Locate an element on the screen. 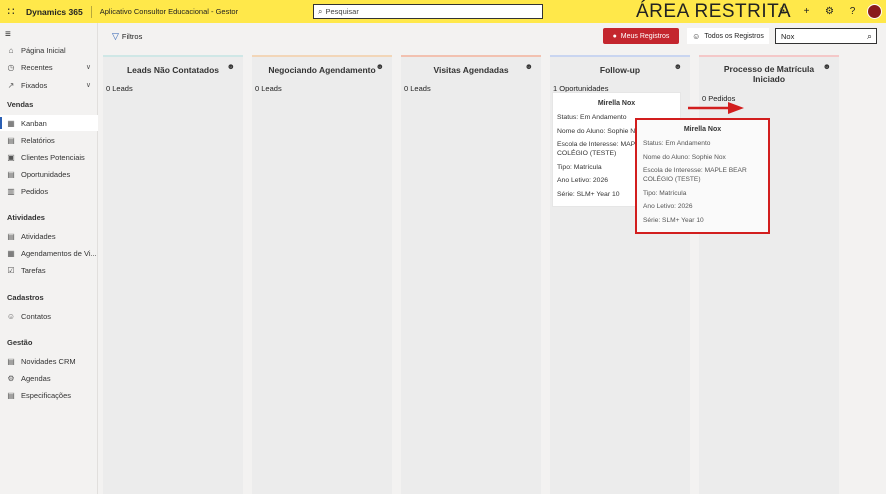 The width and height of the screenshot is (886, 494). sidebar-item-label: Clientes Potenciais is located at coordinates (53, 157).